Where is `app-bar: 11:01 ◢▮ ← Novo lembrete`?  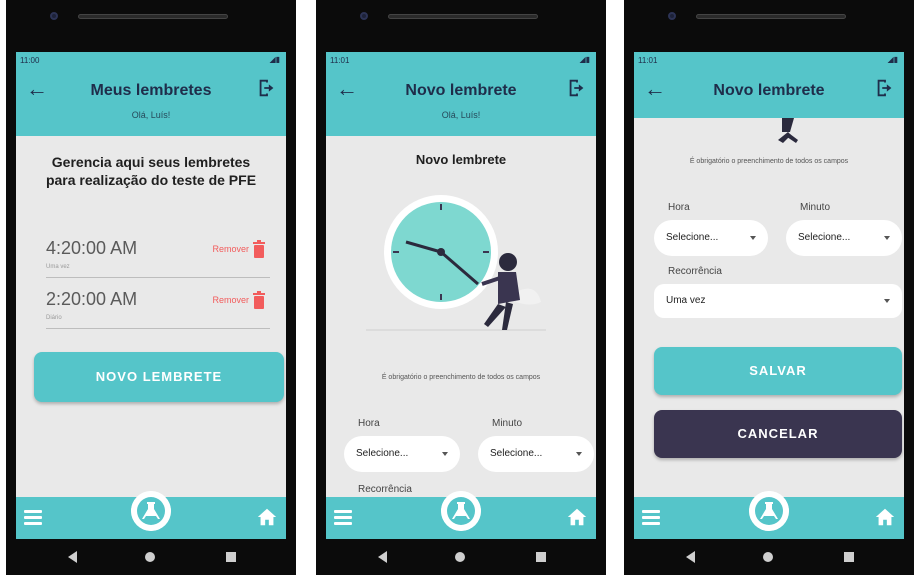 app-bar: 11:01 ◢▮ ← Novo lembrete is located at coordinates (769, 85).